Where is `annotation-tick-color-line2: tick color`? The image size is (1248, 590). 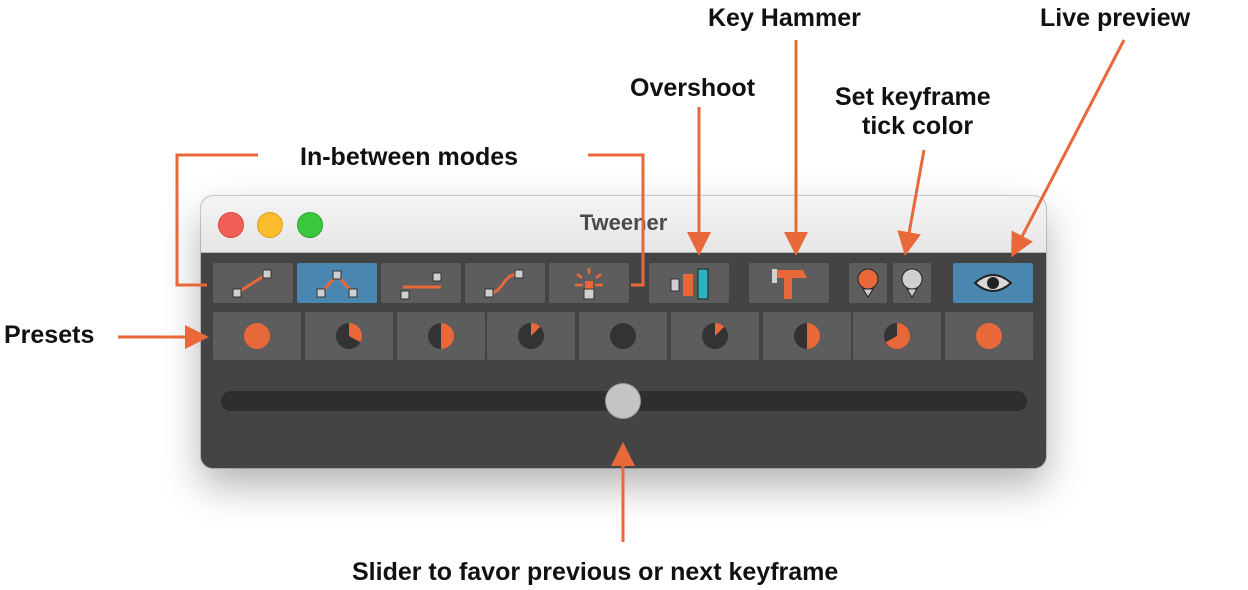 annotation-tick-color-line2: tick color is located at coordinates (918, 126).